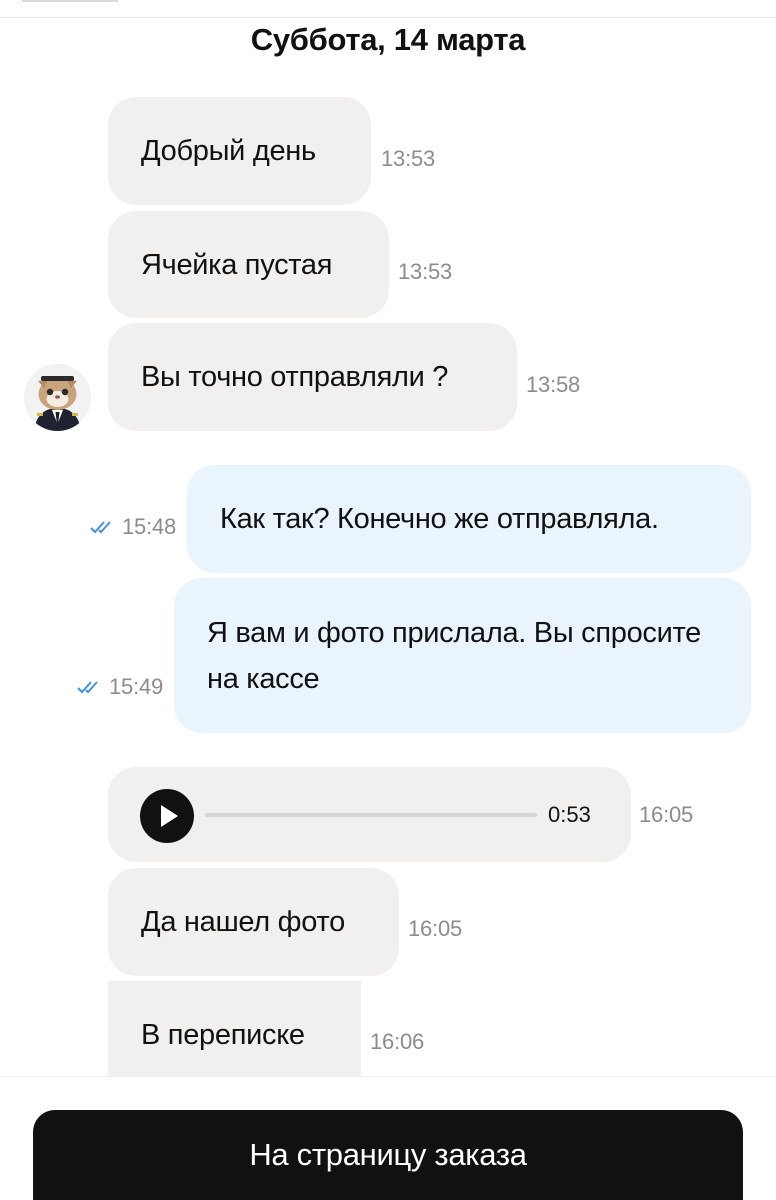  Describe the element at coordinates (295, 377) in the screenshot. I see `message-text: Вы точно отправляли ?` at that location.